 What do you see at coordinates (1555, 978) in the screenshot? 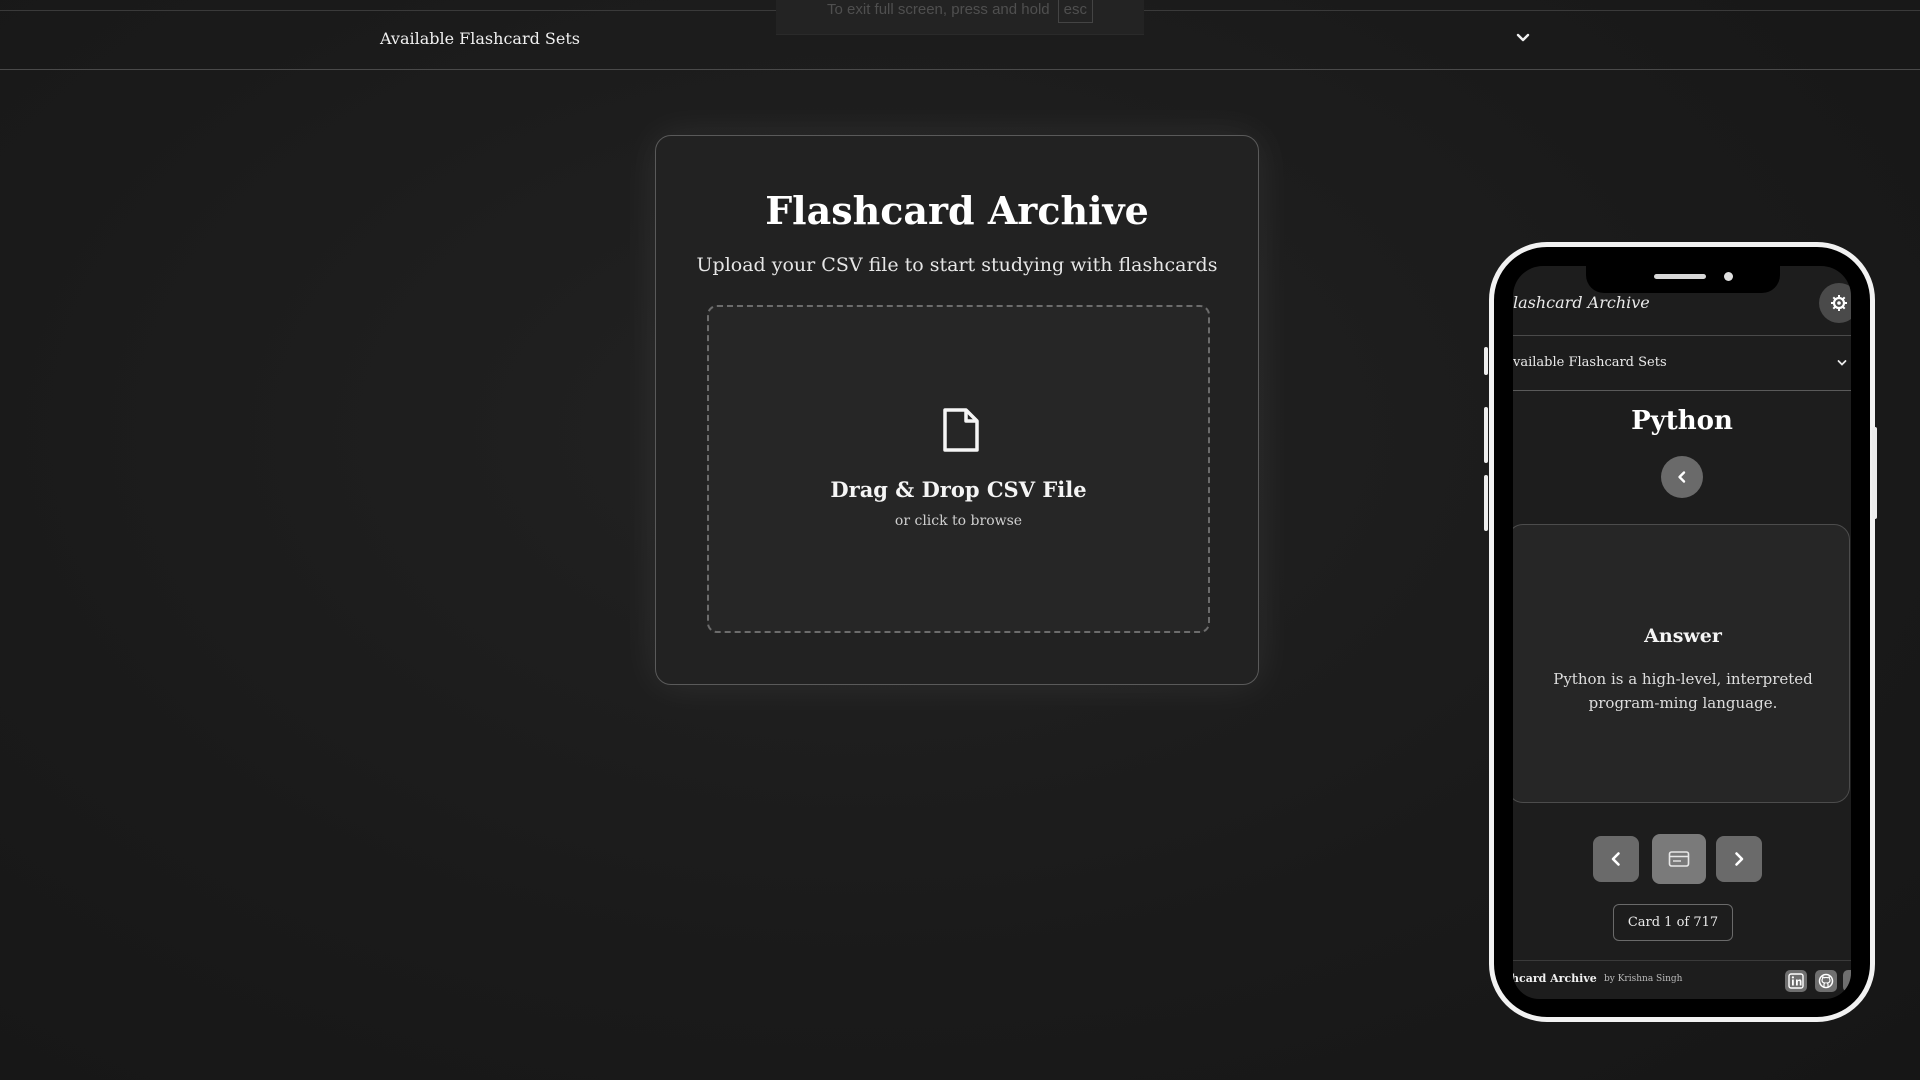
I see `footer-brand: hcard Archive` at bounding box center [1555, 978].